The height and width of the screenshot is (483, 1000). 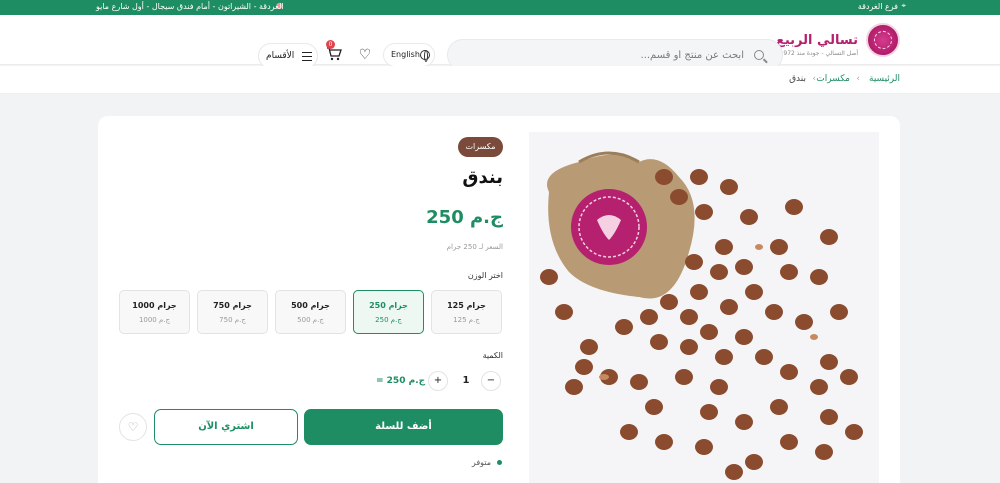 I want to click on weight-option-price: 1000 ج.م, so click(x=154, y=320).